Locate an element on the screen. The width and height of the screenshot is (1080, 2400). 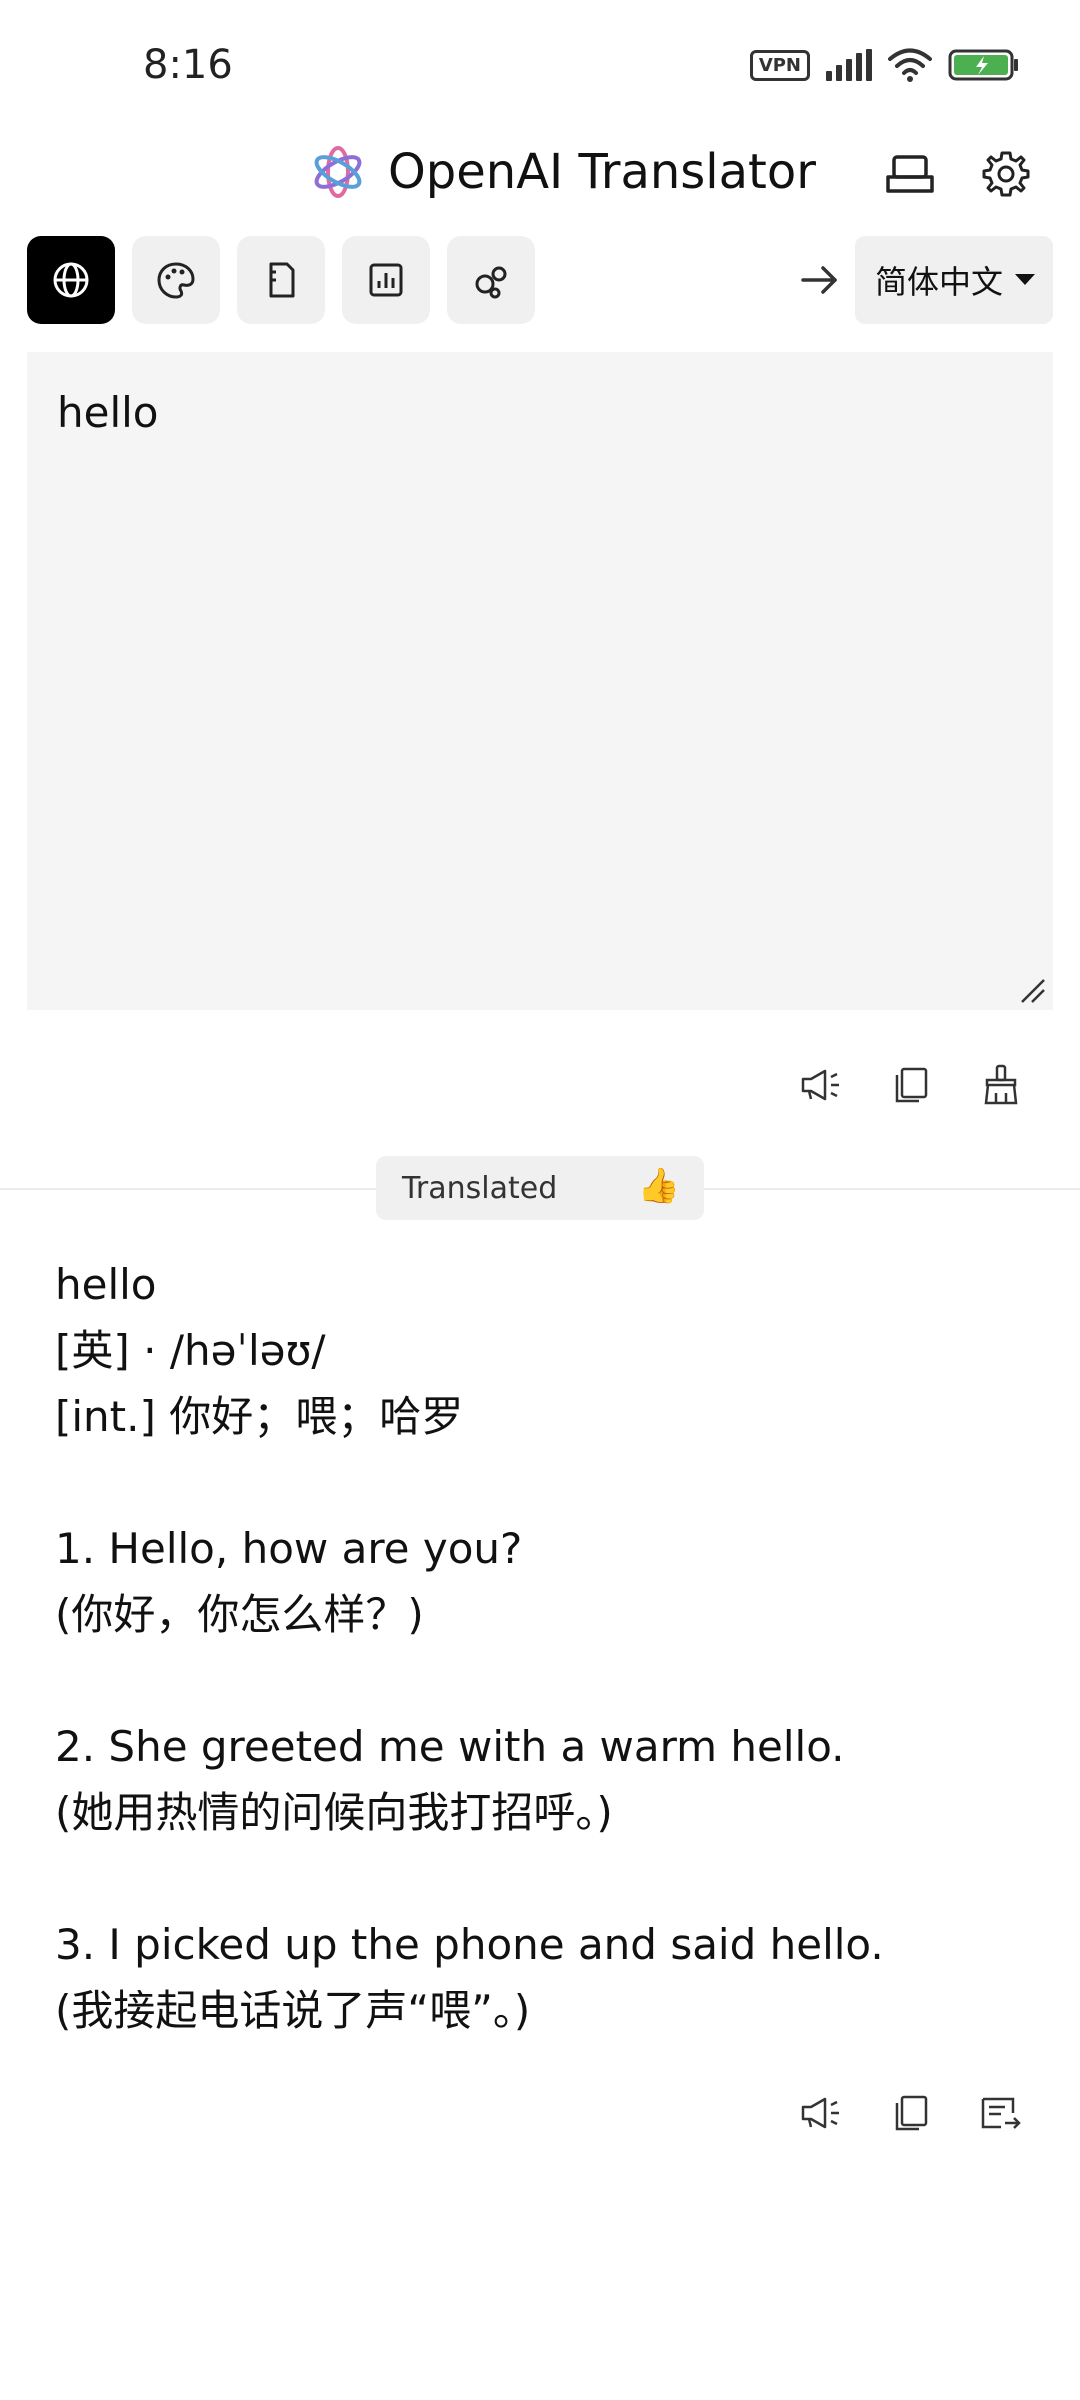
output-line: hello is located at coordinates (106, 1284).